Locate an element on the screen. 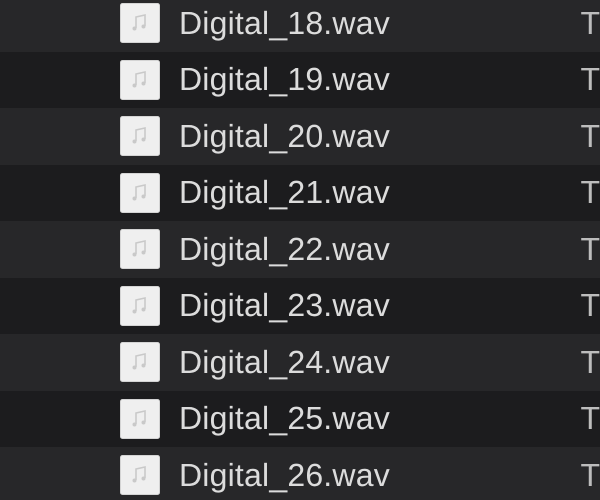  file-name: Digital_19.wav is located at coordinates (284, 80).